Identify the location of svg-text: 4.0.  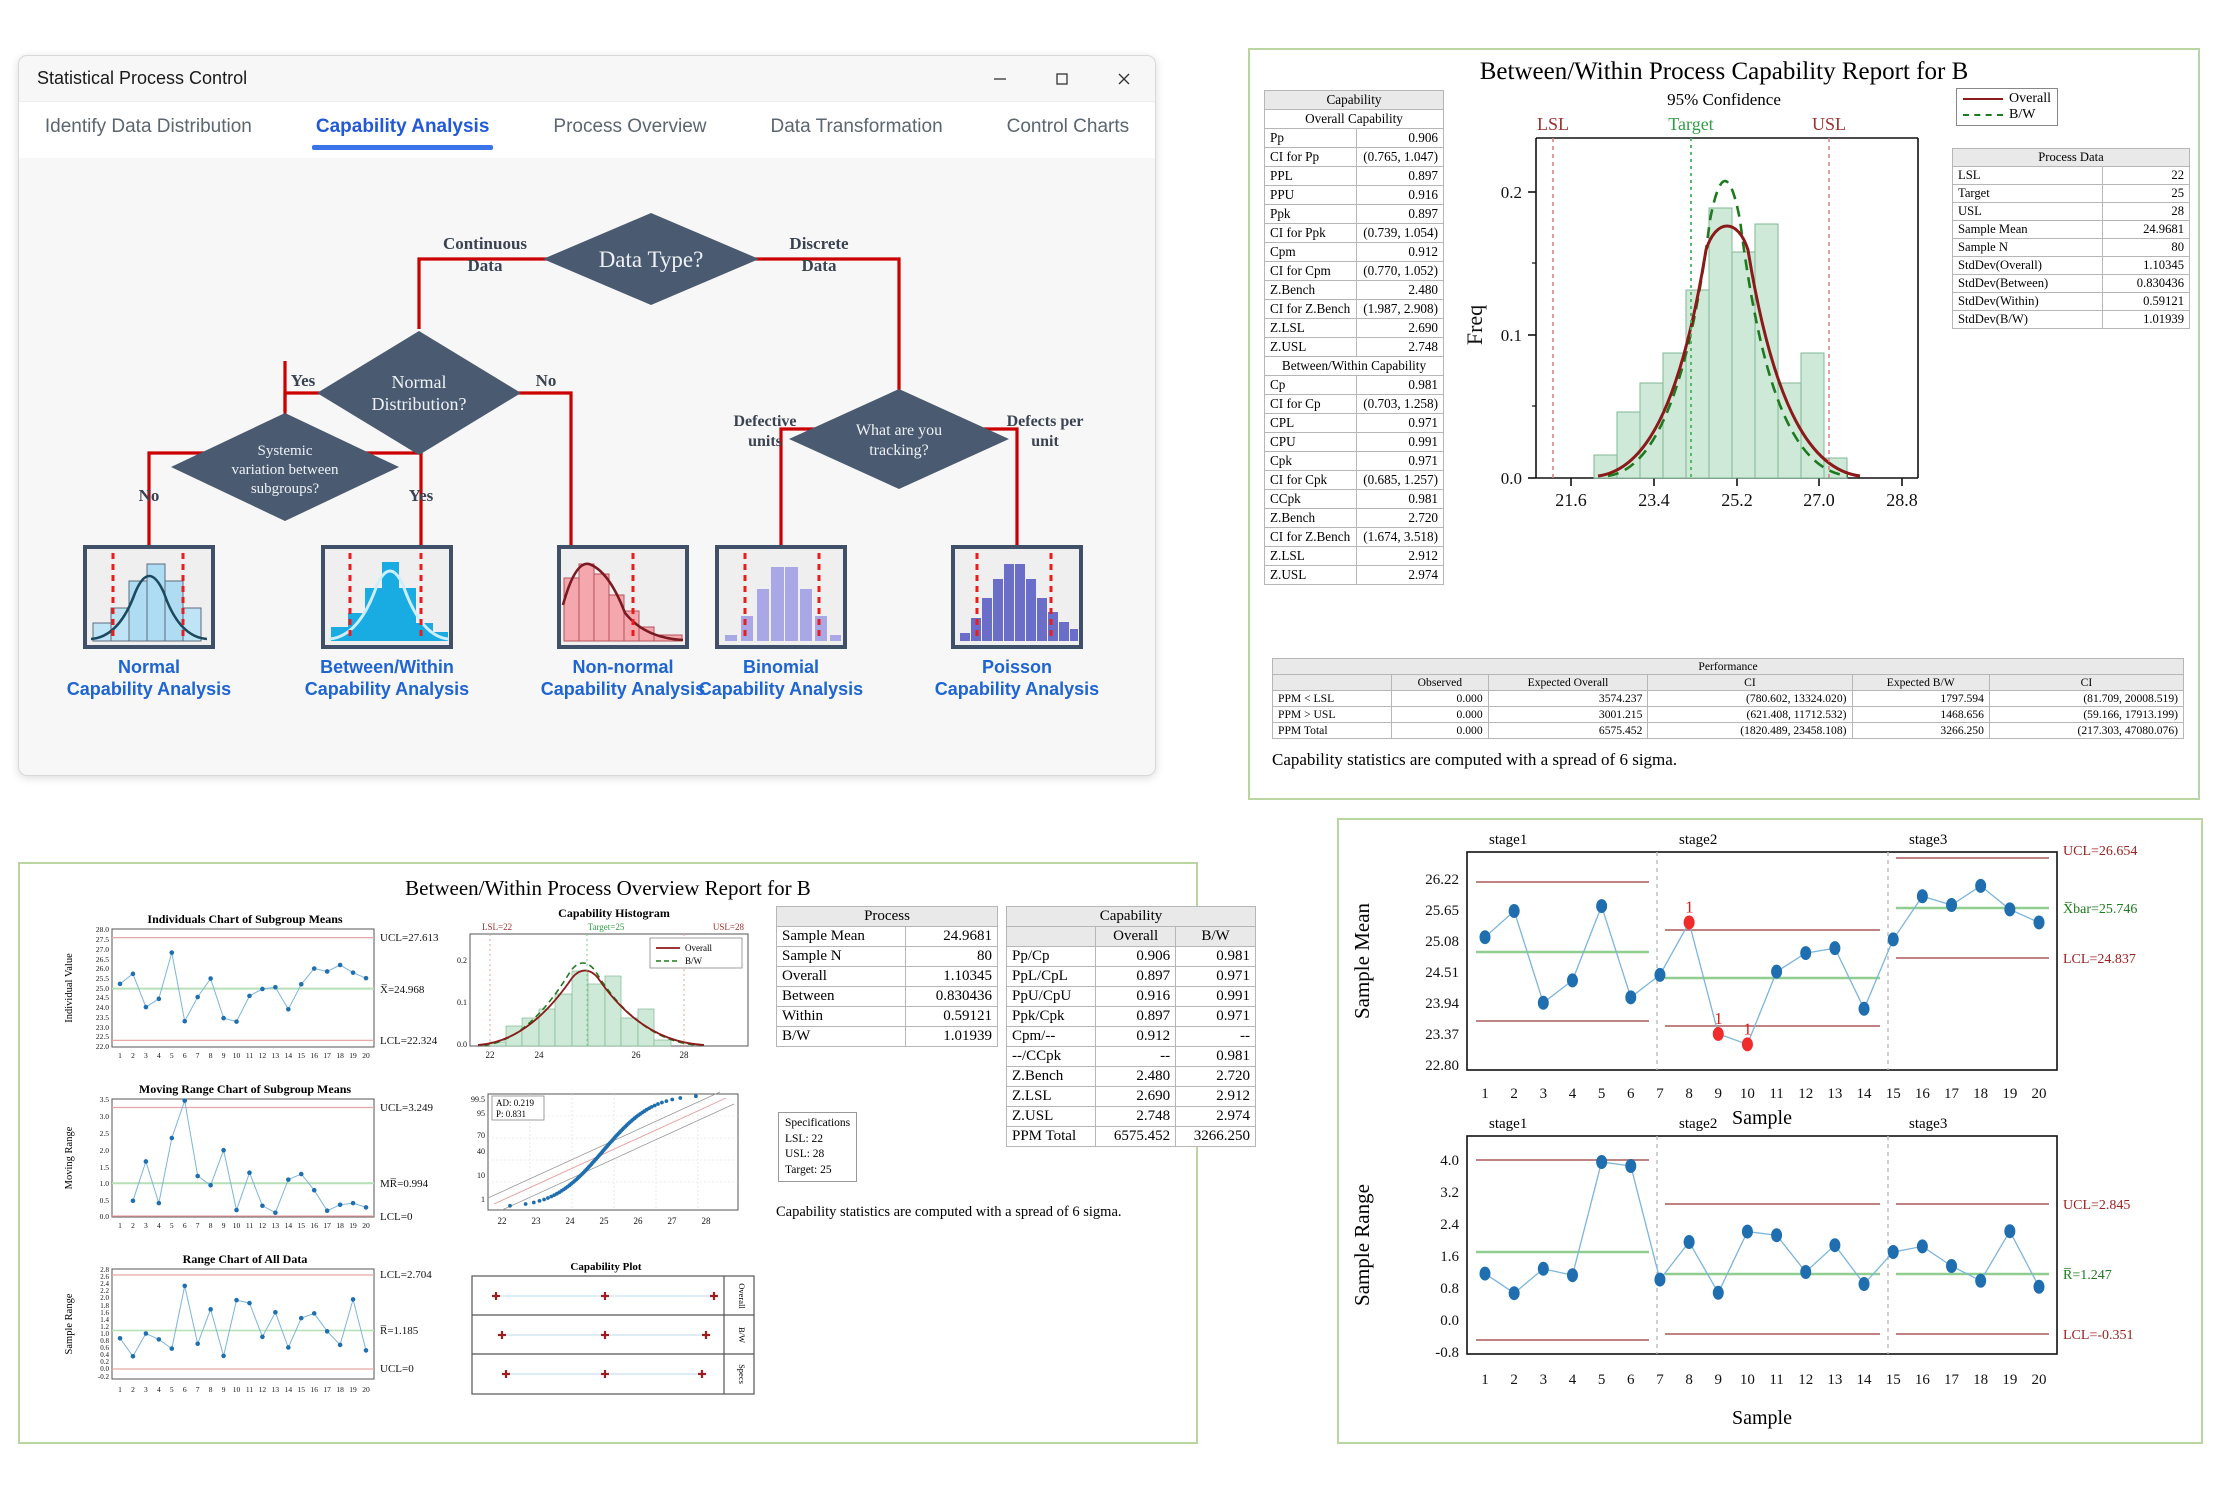
(1449, 1161).